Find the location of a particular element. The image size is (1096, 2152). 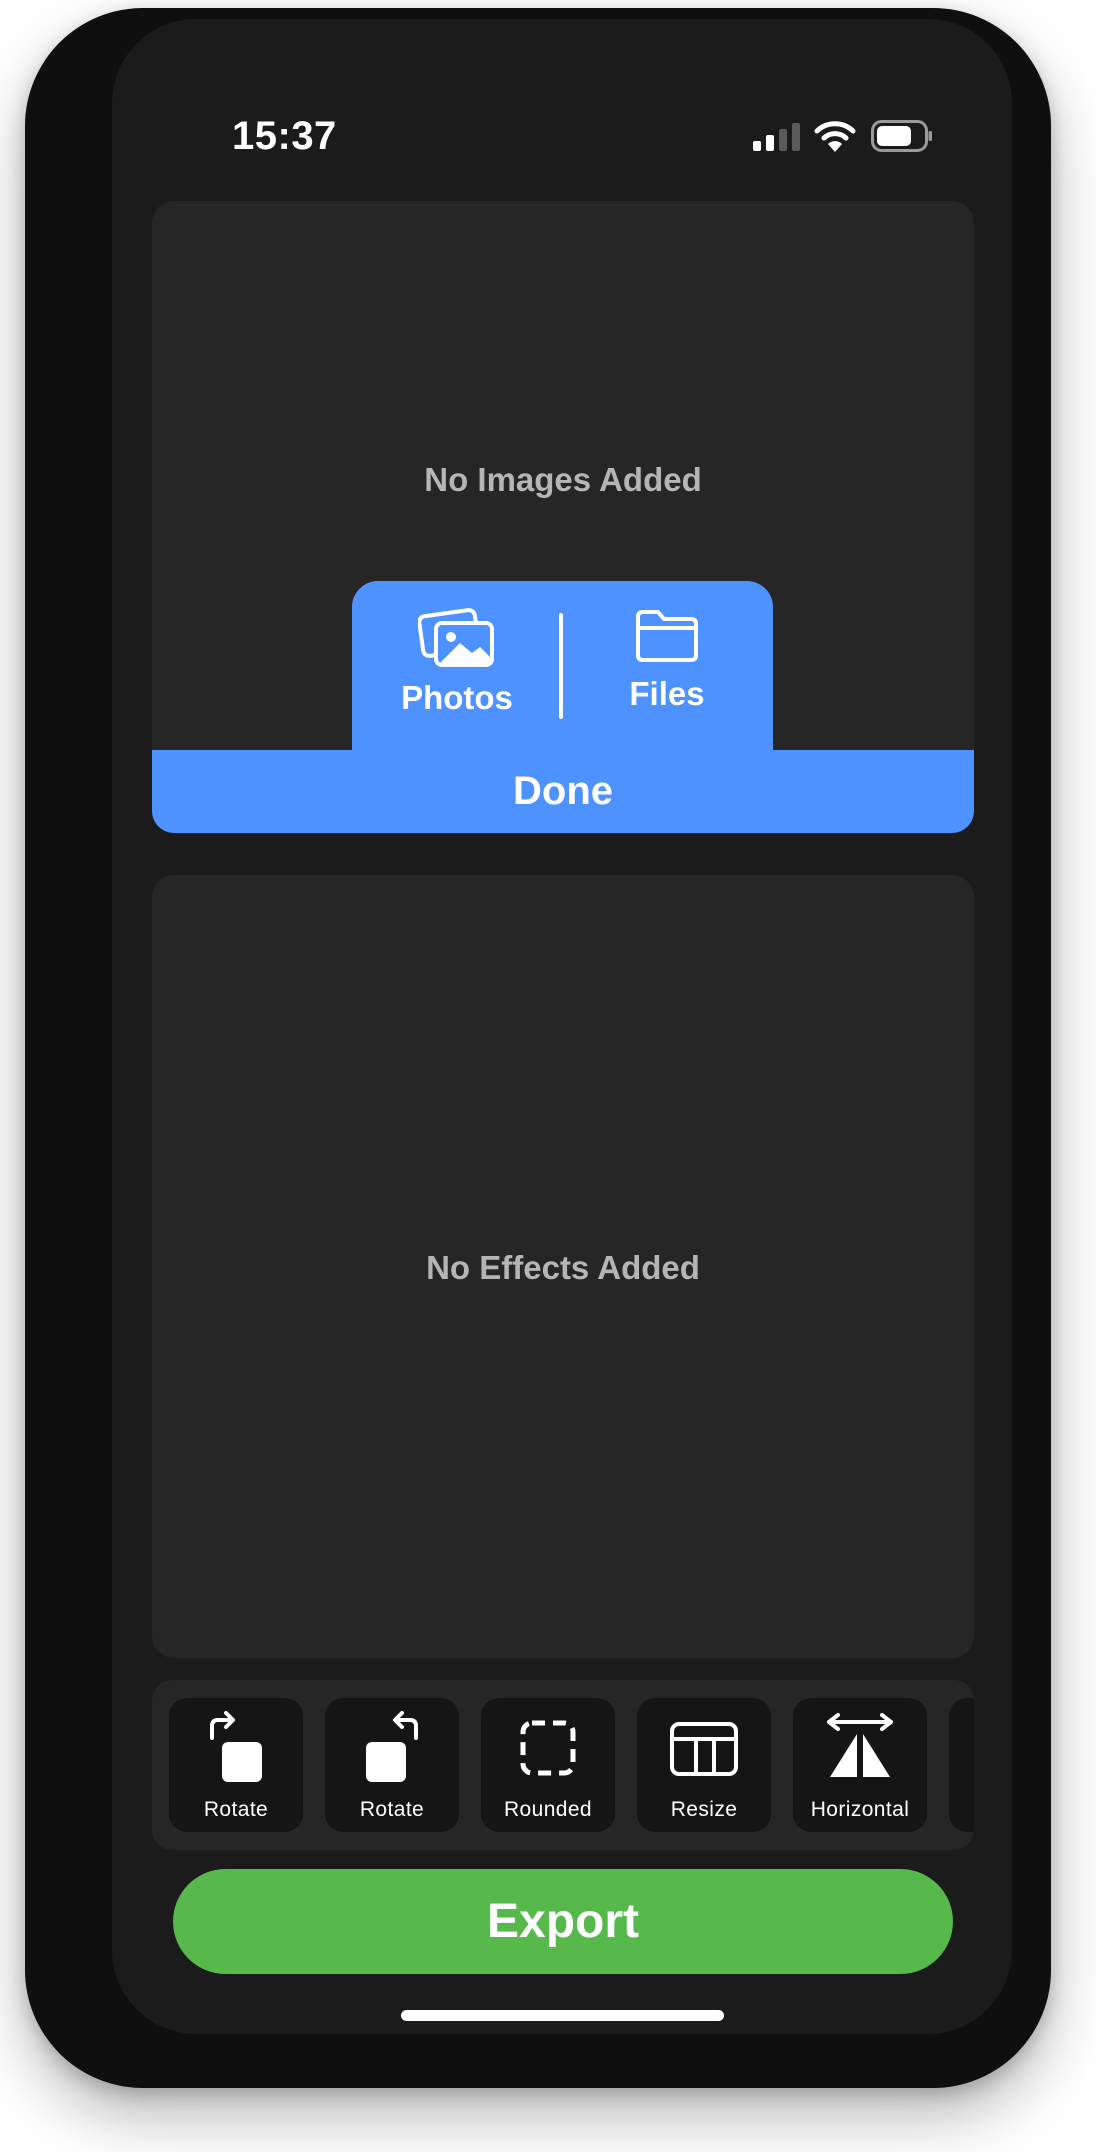

no-images-placeholder: No Images Added is located at coordinates (563, 479).